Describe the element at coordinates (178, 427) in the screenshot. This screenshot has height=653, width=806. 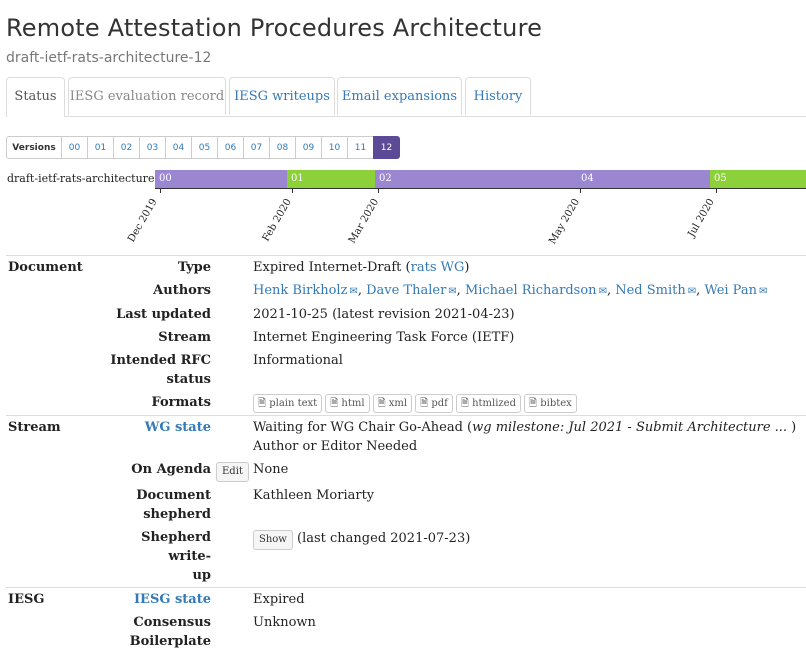
I see `wg-state-link: WG state` at that location.